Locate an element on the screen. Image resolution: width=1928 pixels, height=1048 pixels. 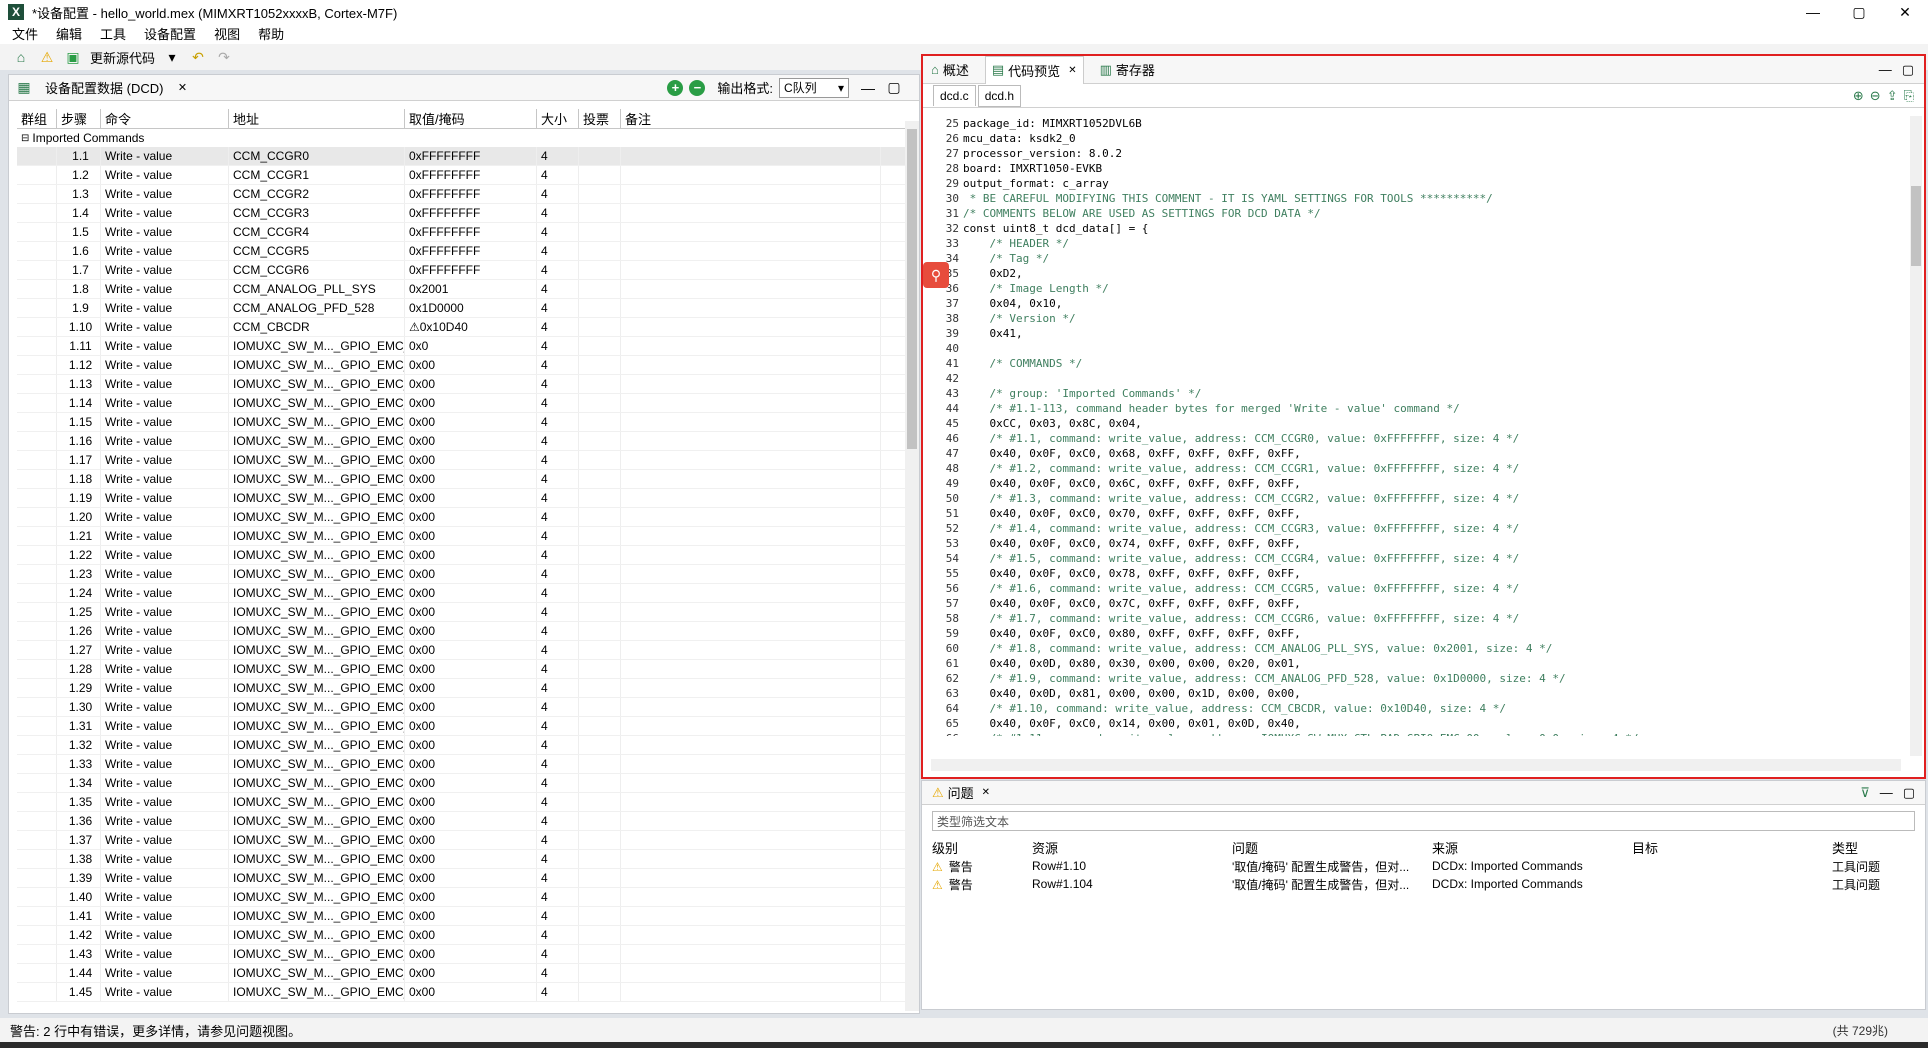
col-type: 类型 is located at coordinates (1872, 847).